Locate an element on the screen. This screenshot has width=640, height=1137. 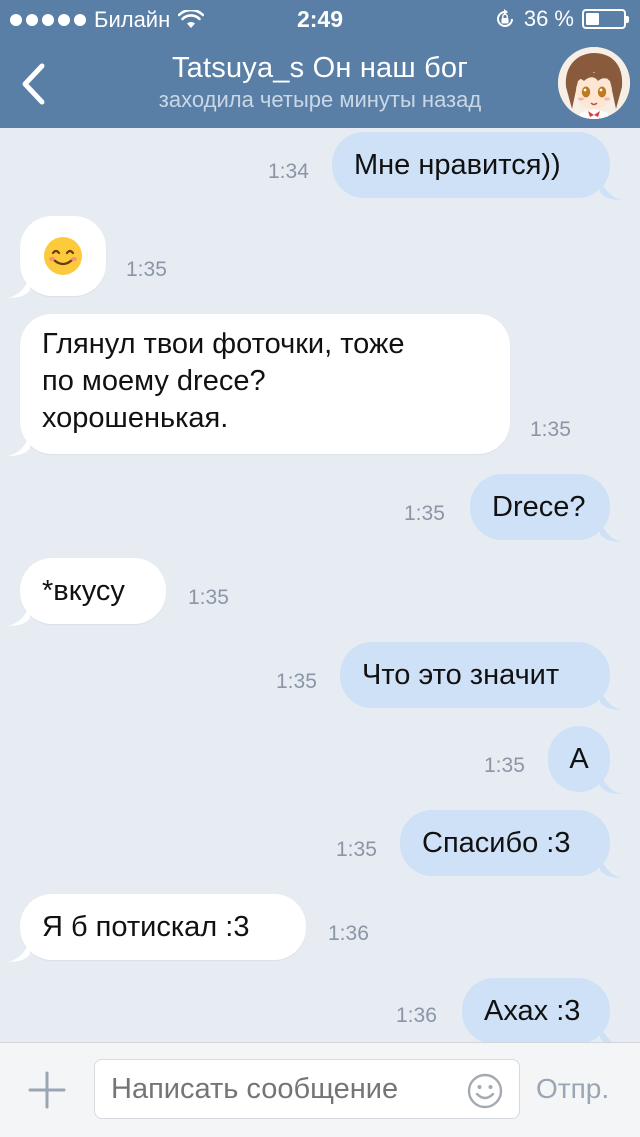
plus-icon is located at coordinates (47, 1090).